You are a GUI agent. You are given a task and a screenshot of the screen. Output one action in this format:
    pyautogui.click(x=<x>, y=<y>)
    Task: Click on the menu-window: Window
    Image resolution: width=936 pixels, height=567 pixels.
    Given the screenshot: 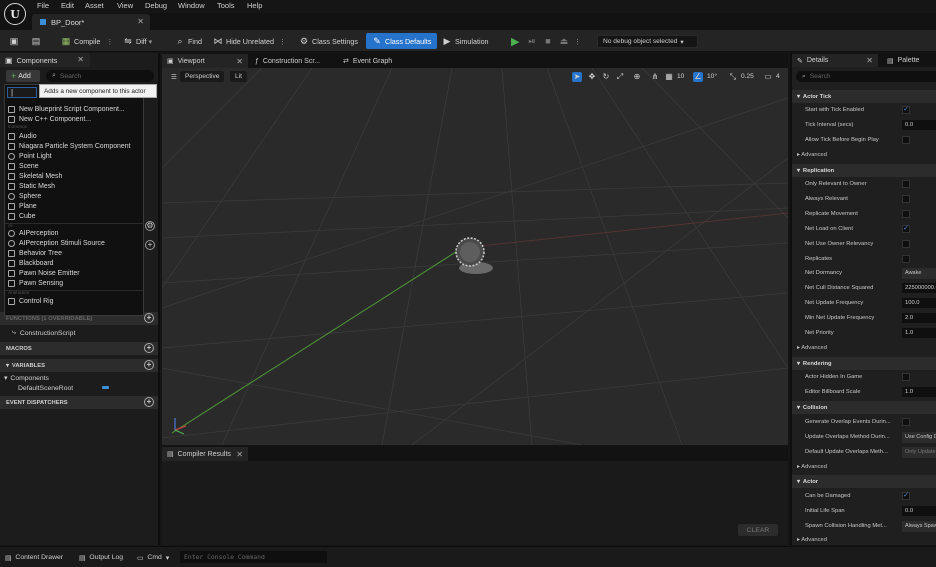 What is the action you would take?
    pyautogui.click(x=191, y=6)
    